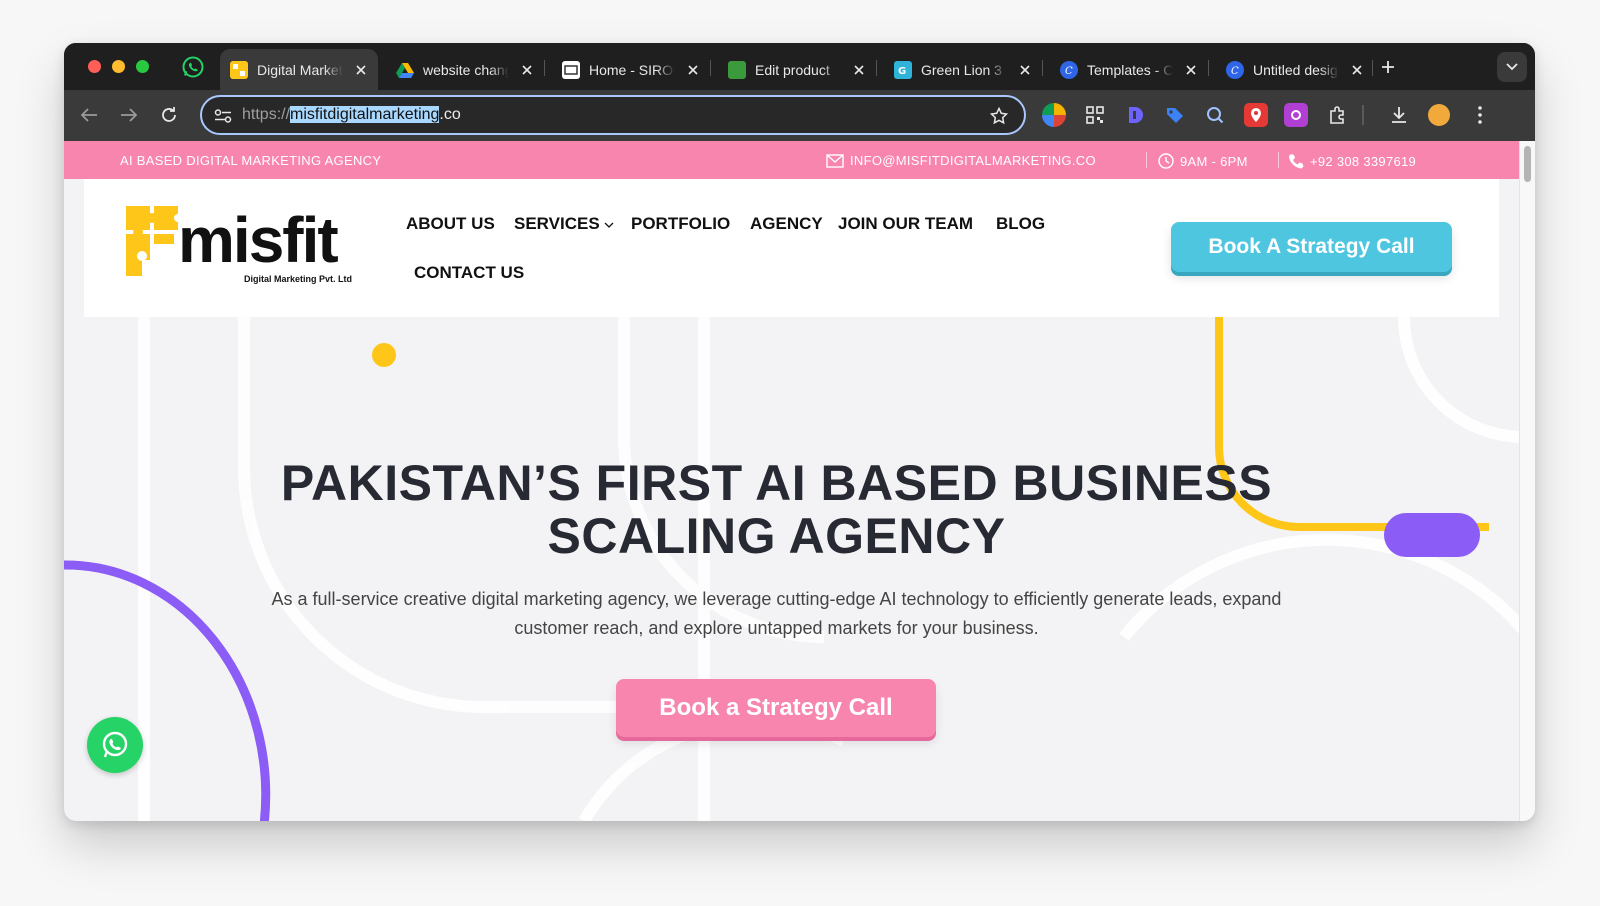  I want to click on close-window-button, so click(94, 66).